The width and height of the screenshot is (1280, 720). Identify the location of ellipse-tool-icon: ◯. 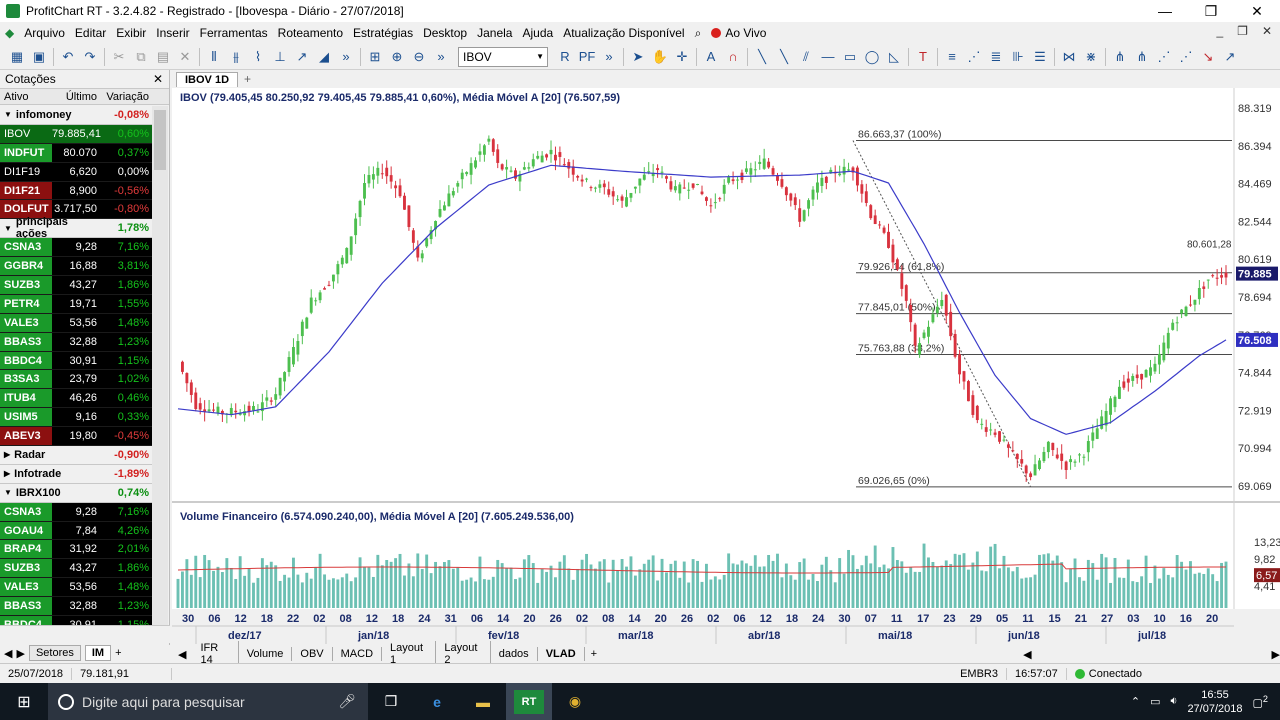
(872, 57).